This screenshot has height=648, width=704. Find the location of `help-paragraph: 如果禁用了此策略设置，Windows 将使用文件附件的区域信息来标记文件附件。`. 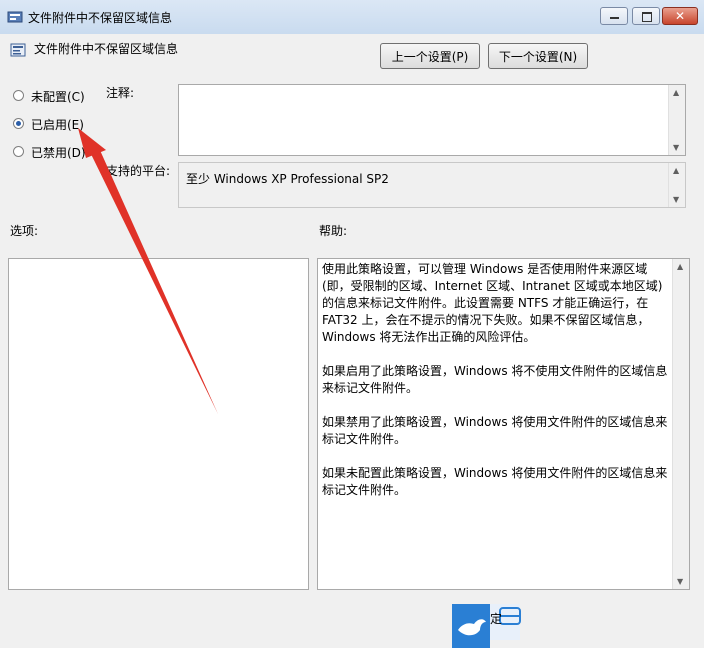

help-paragraph: 如果禁用了此策略设置，Windows 将使用文件附件的区域信息来标记文件附件。 is located at coordinates (495, 430).